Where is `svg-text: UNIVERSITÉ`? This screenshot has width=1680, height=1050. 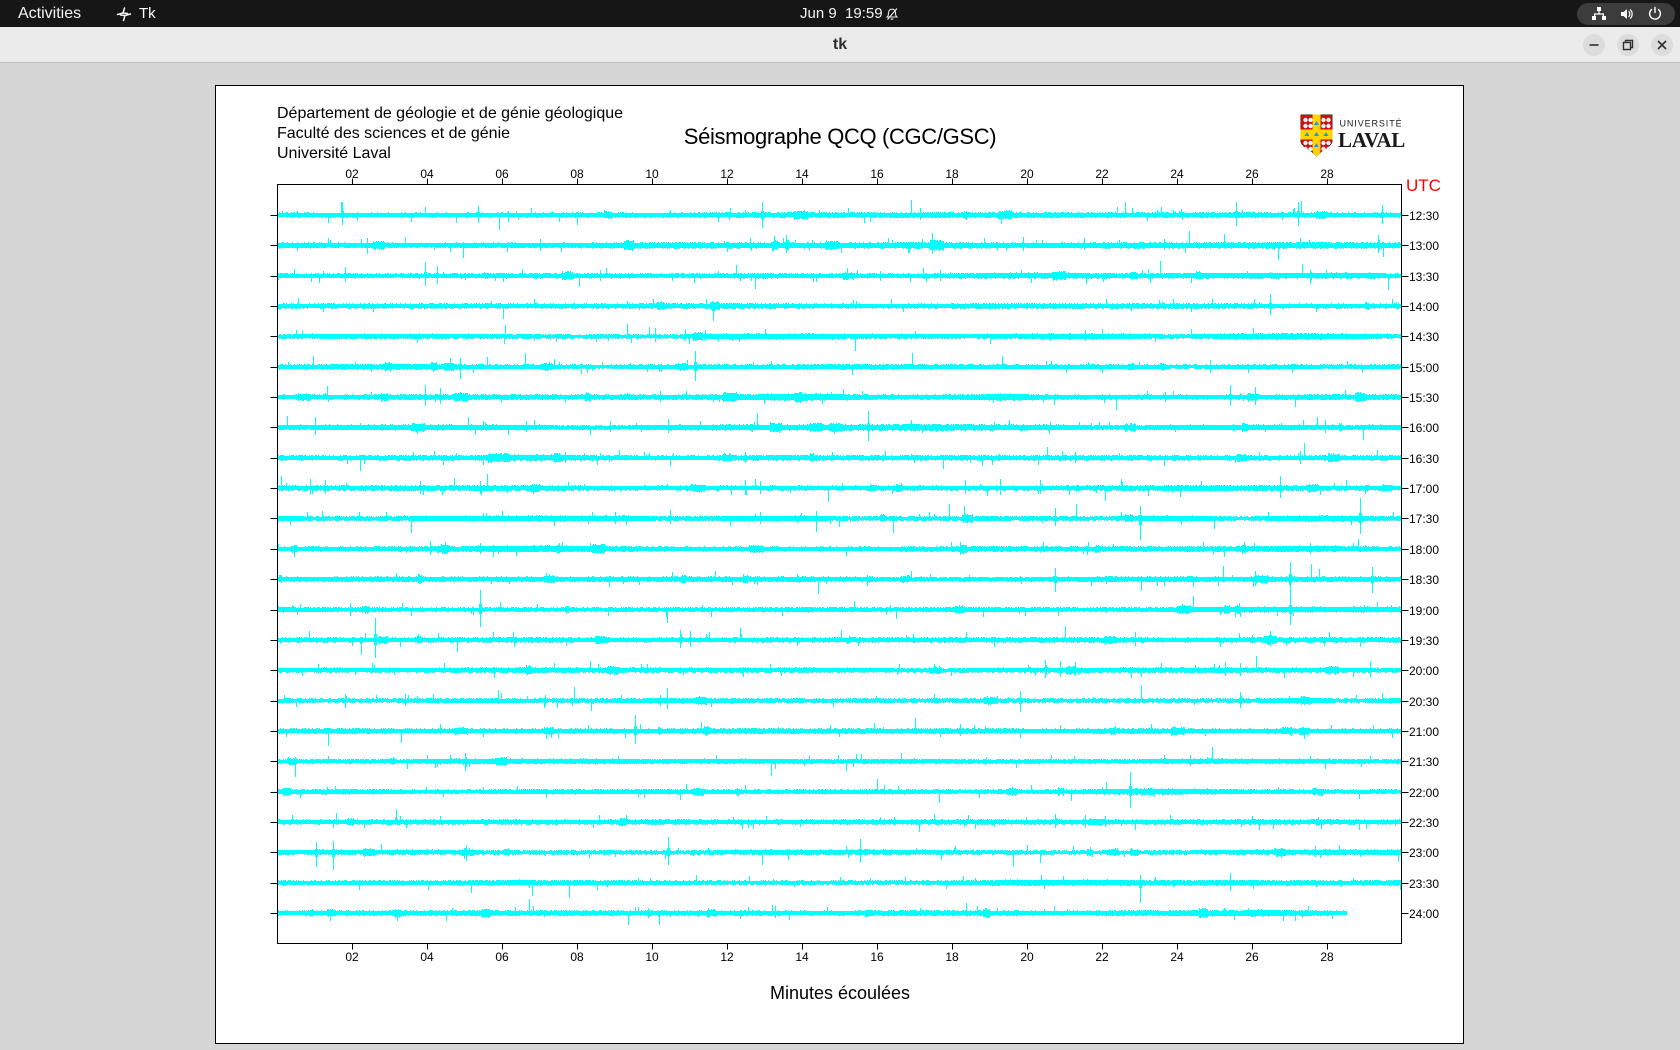 svg-text: UNIVERSITÉ is located at coordinates (1371, 124).